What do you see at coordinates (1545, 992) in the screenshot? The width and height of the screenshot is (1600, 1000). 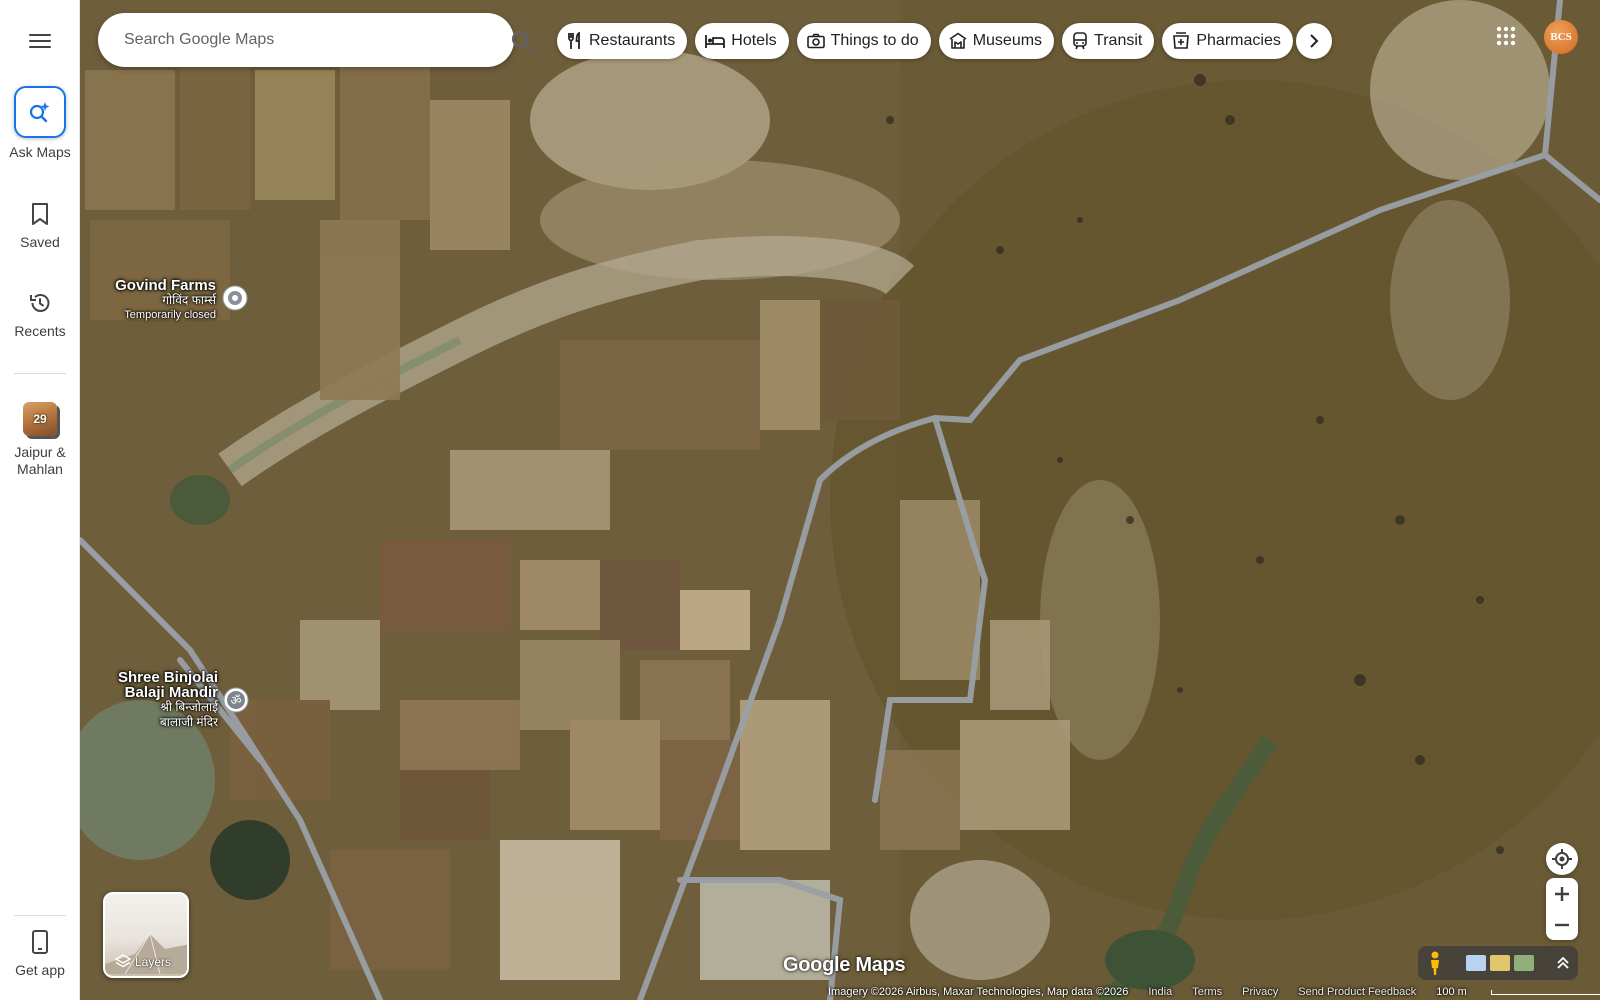 I see `scale-bar-line` at bounding box center [1545, 992].